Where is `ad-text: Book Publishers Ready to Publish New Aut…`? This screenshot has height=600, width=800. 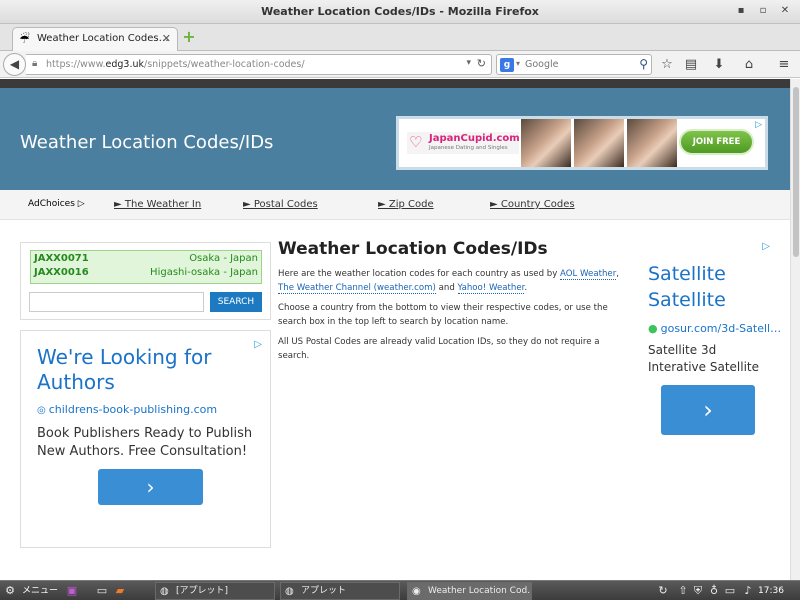
ad-text: Book Publishers Ready to Publish New Aut… is located at coordinates (145, 442).